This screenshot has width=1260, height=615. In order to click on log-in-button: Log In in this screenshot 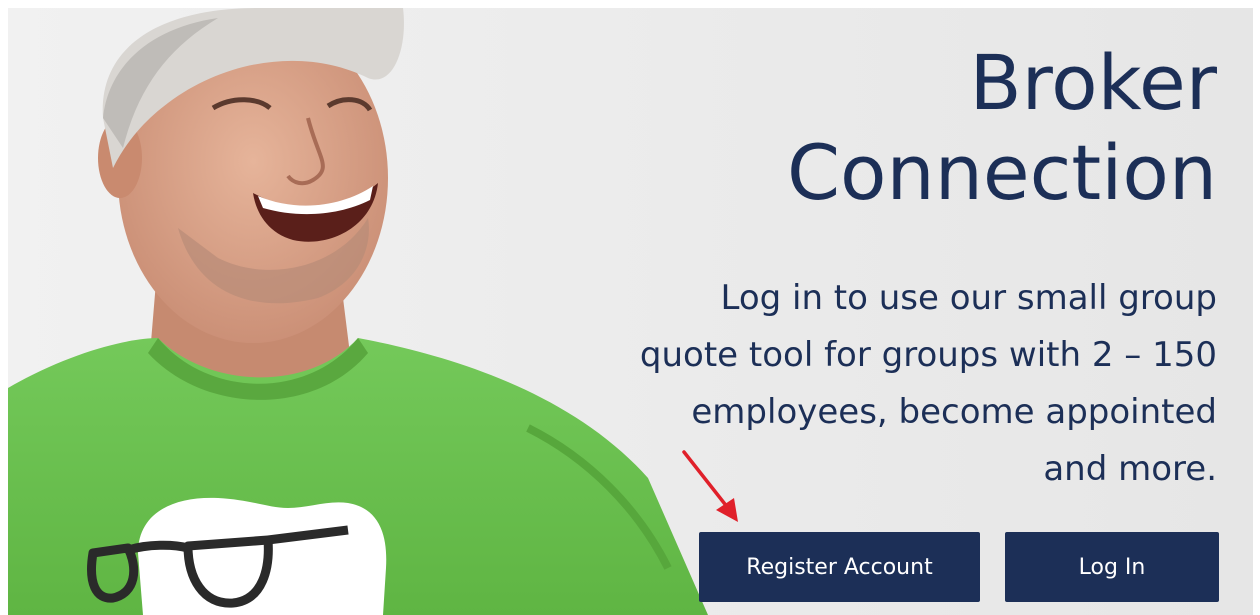, I will do `click(1112, 567)`.